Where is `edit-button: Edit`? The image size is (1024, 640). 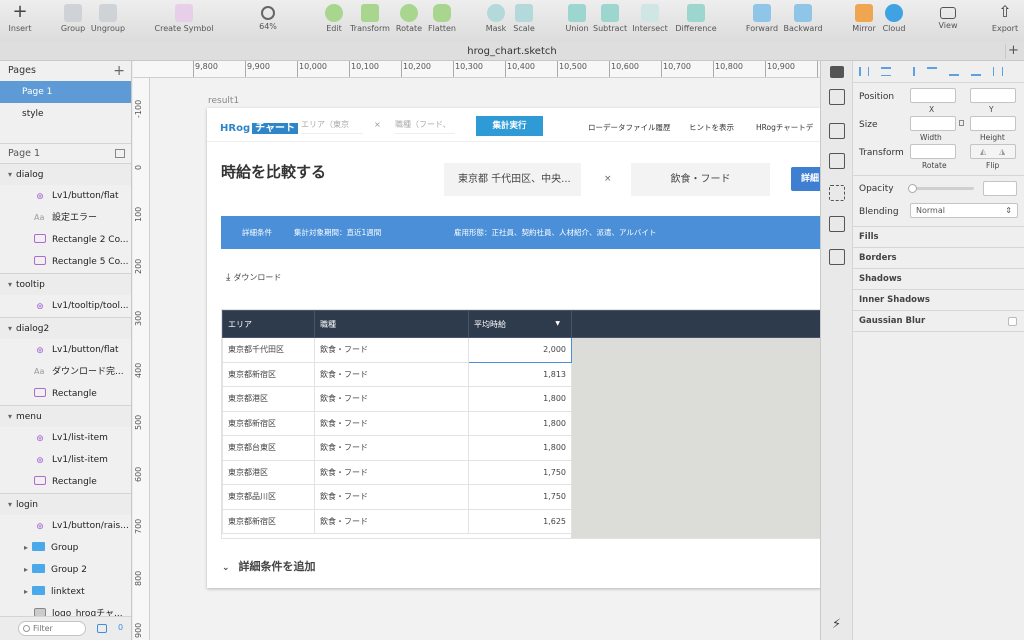
edit-button: Edit is located at coordinates (334, 18).